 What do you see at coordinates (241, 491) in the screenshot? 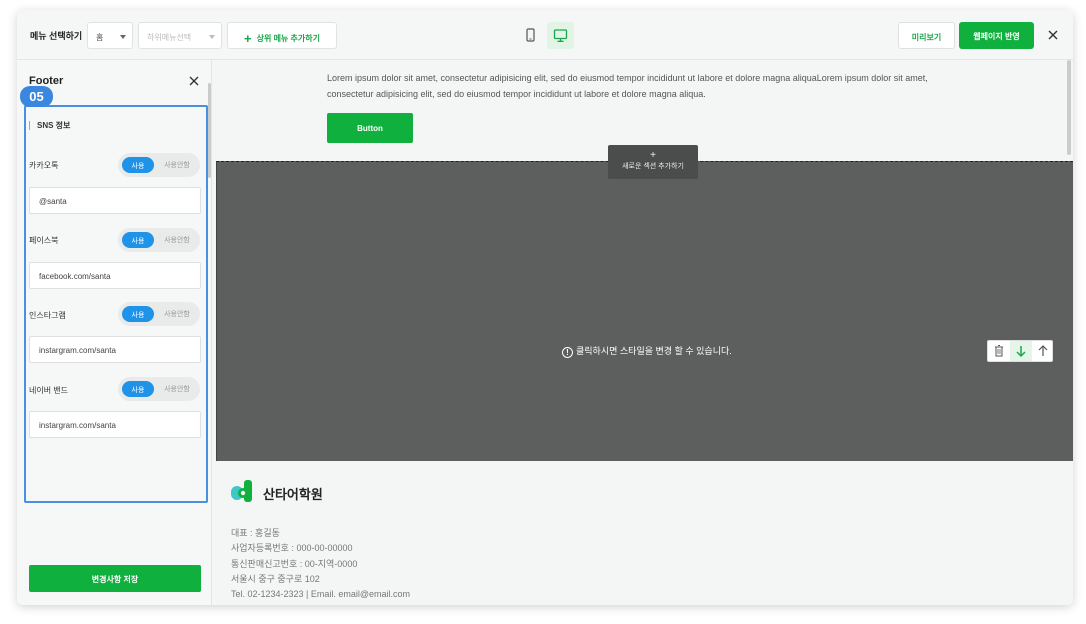
I see `brand-logo-icon` at bounding box center [241, 491].